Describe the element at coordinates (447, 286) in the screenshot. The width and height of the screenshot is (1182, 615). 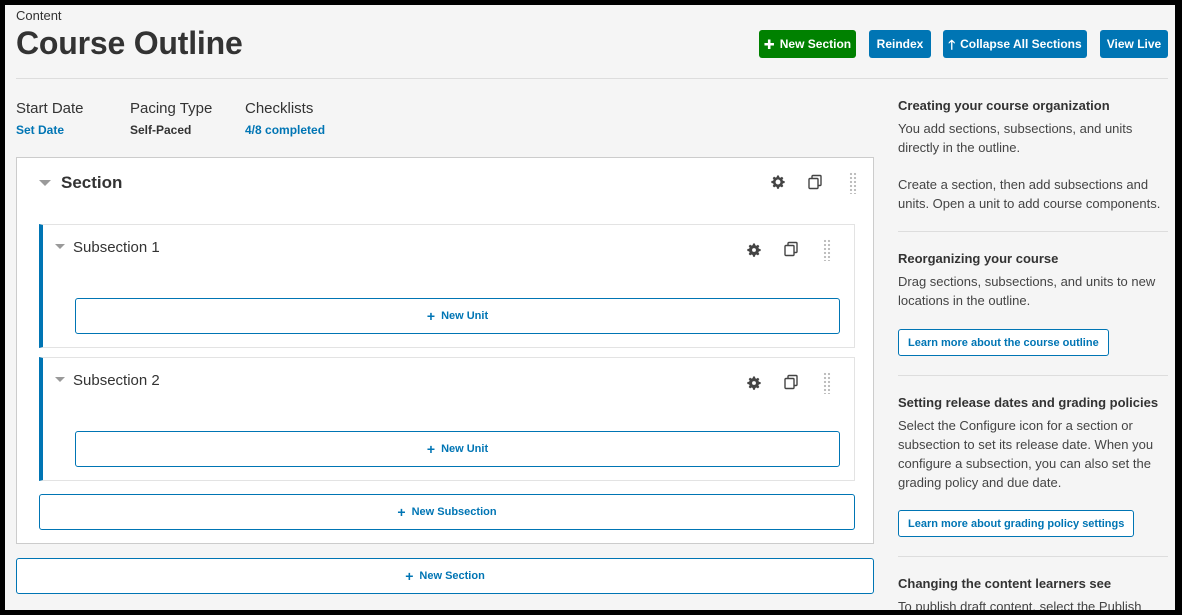
I see `subsection-card: Subsection 1 + New Unit` at that location.